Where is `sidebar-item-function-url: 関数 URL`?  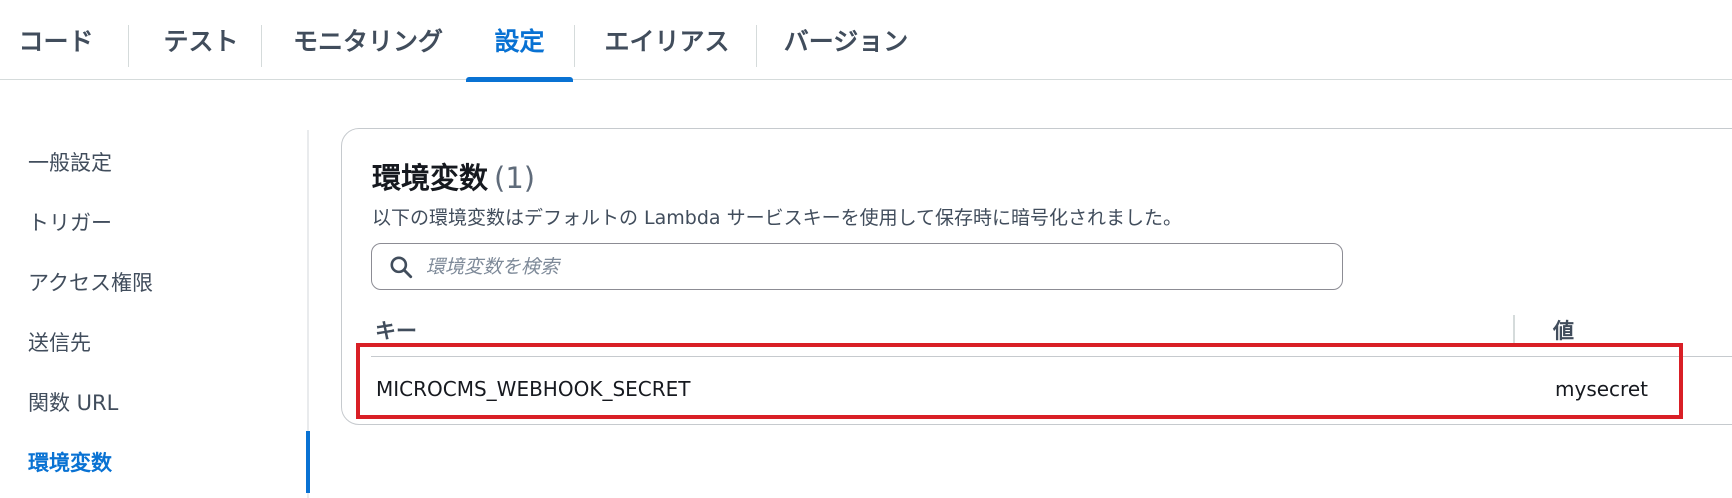
sidebar-item-function-url: 関数 URL is located at coordinates (73, 402).